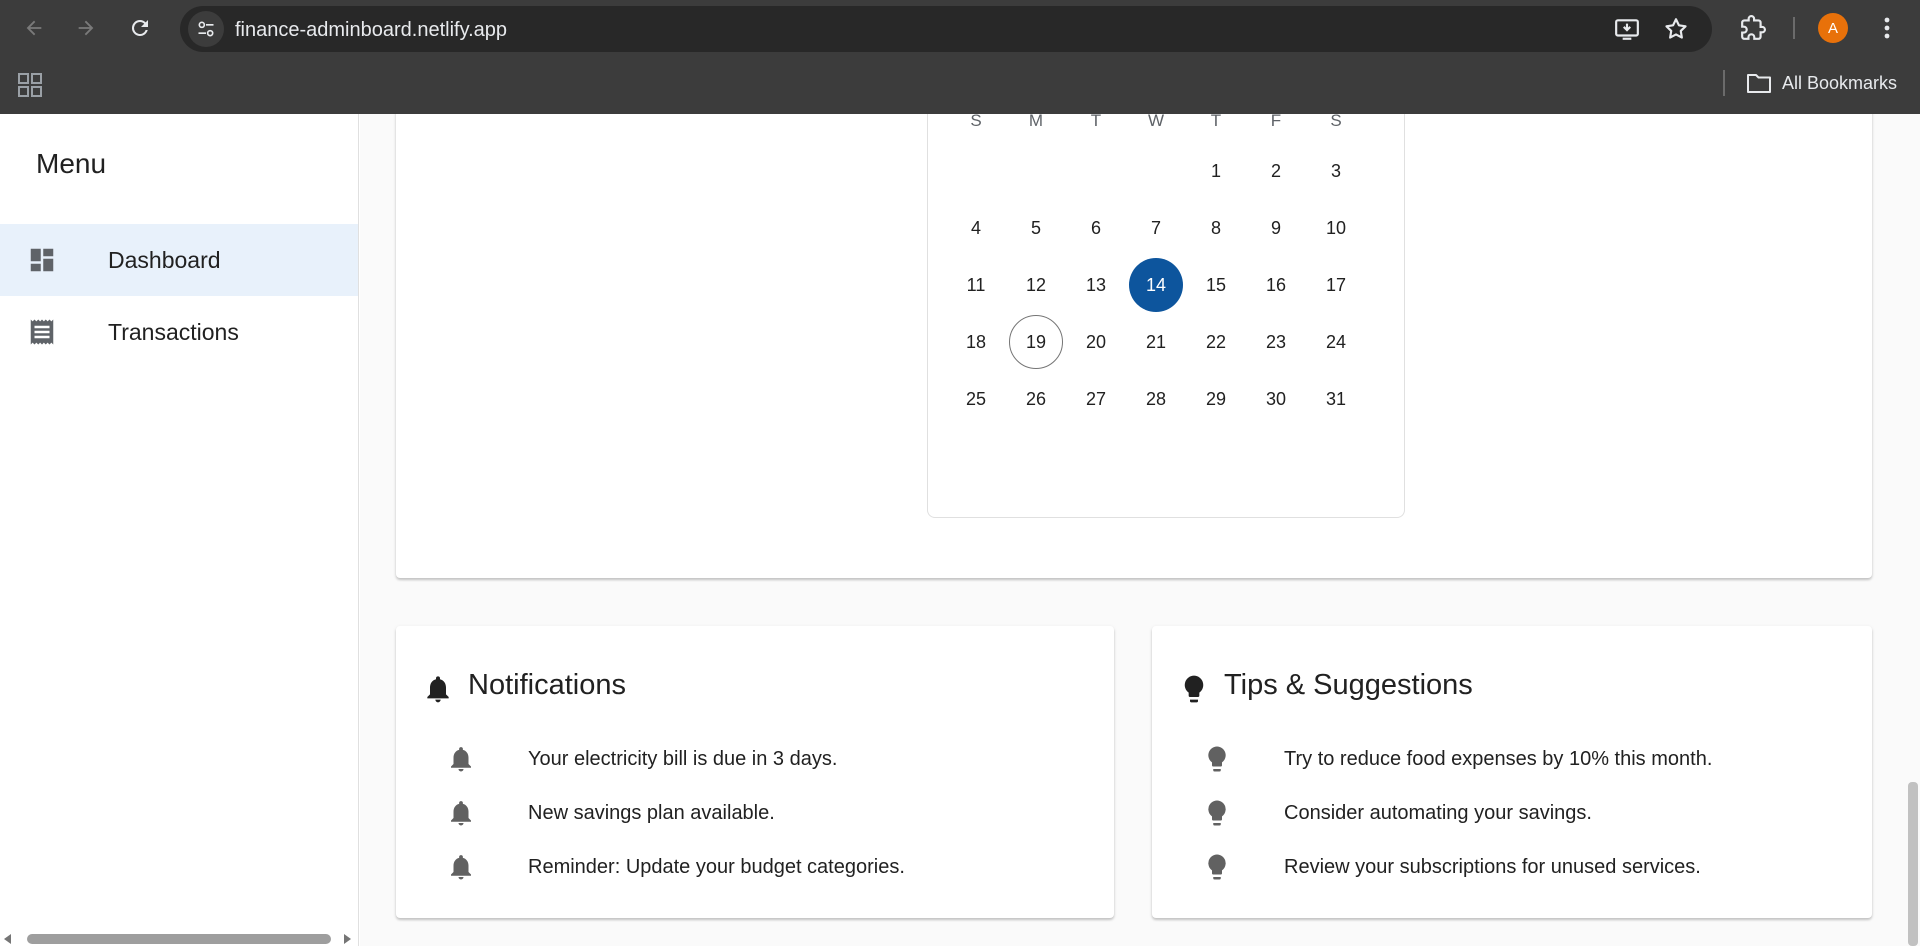  What do you see at coordinates (976, 228) in the screenshot?
I see `calendar-day: 4` at bounding box center [976, 228].